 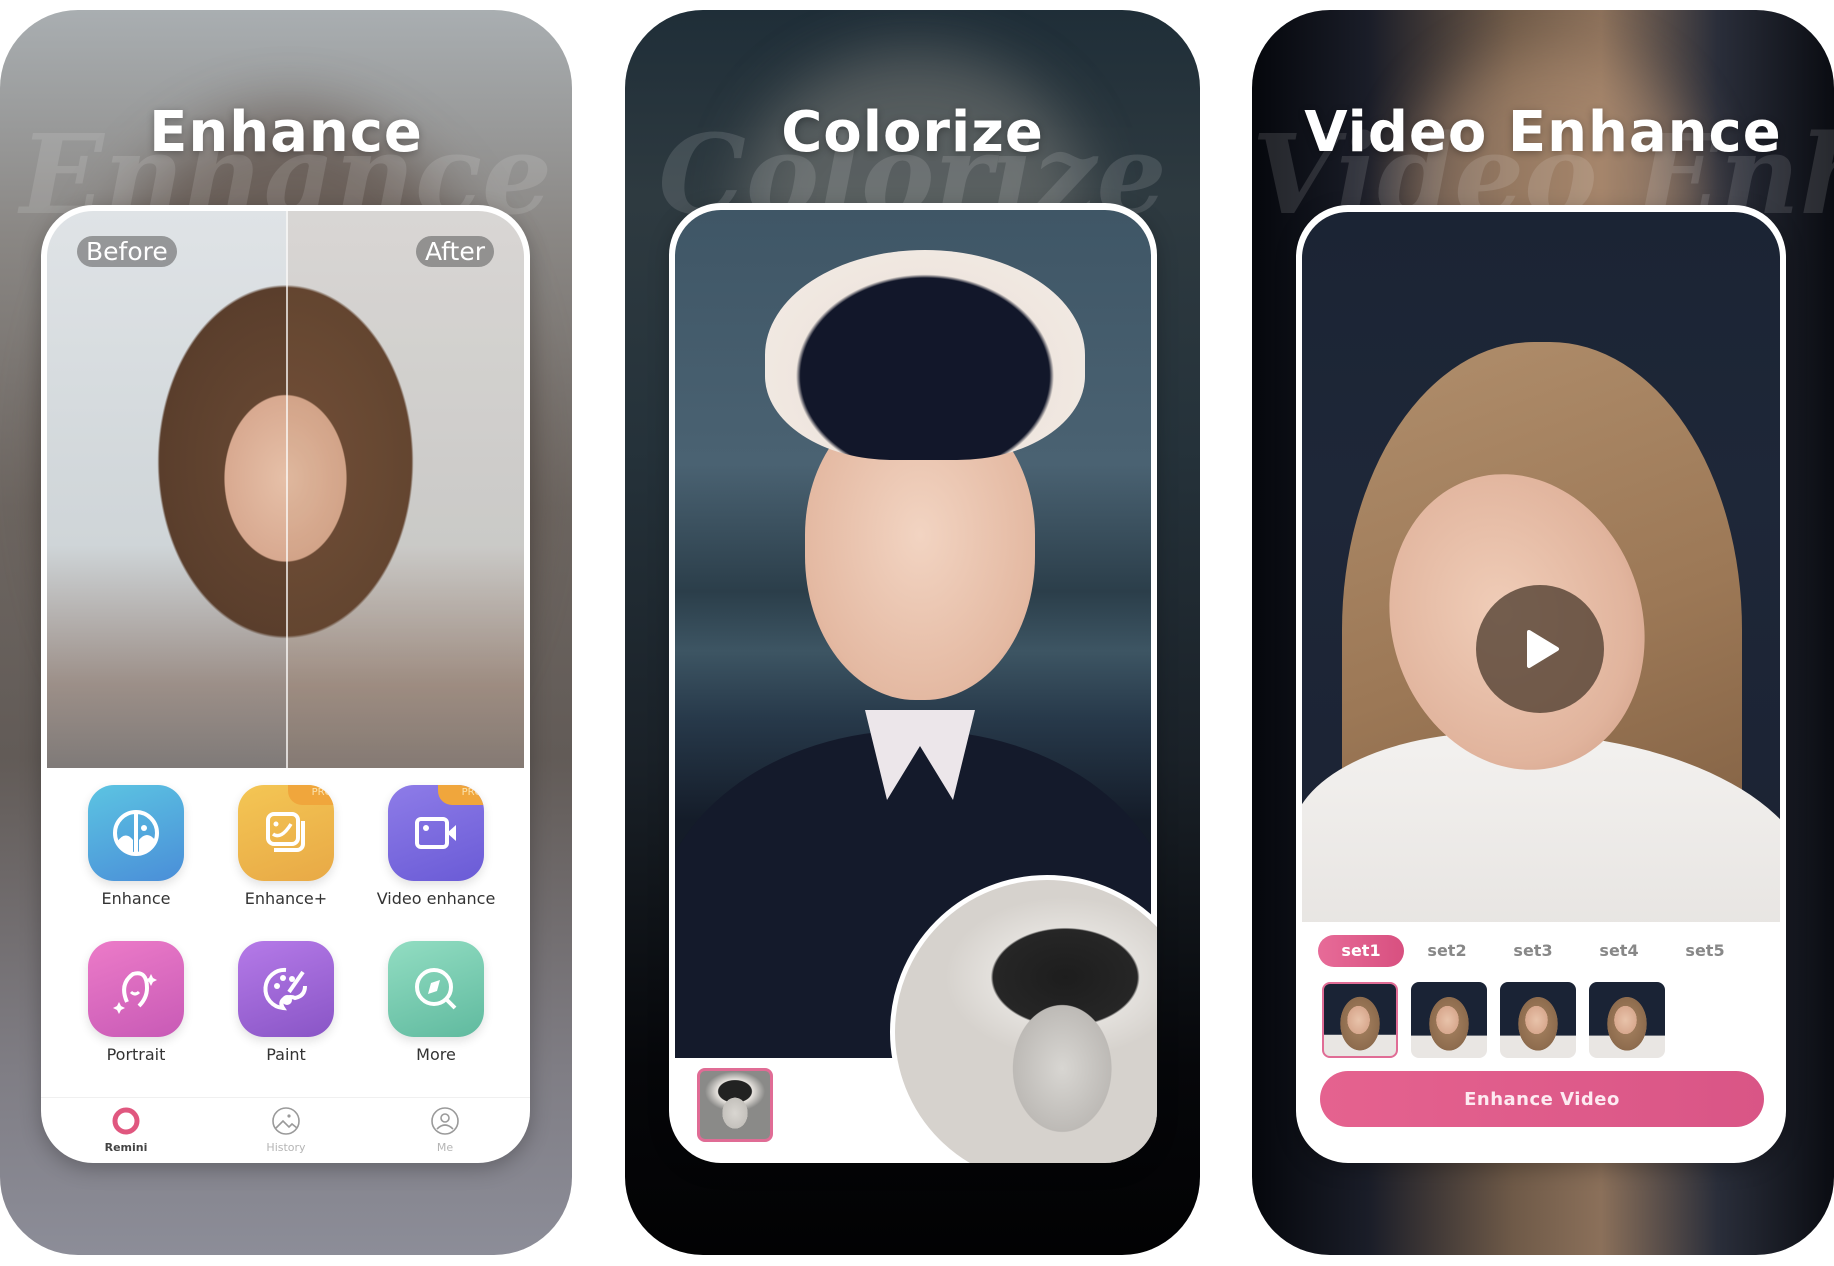 I want to click on tab-label: Remini, so click(x=126, y=1147).